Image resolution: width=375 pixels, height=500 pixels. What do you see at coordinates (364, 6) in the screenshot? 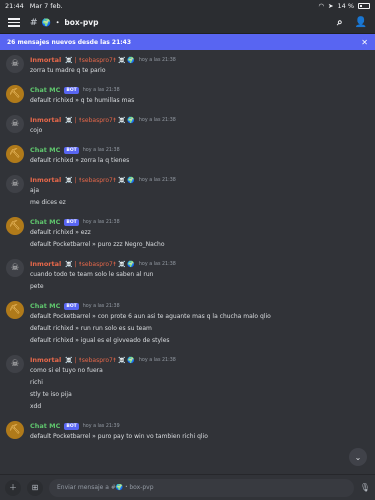
I see `battery-icon` at bounding box center [364, 6].